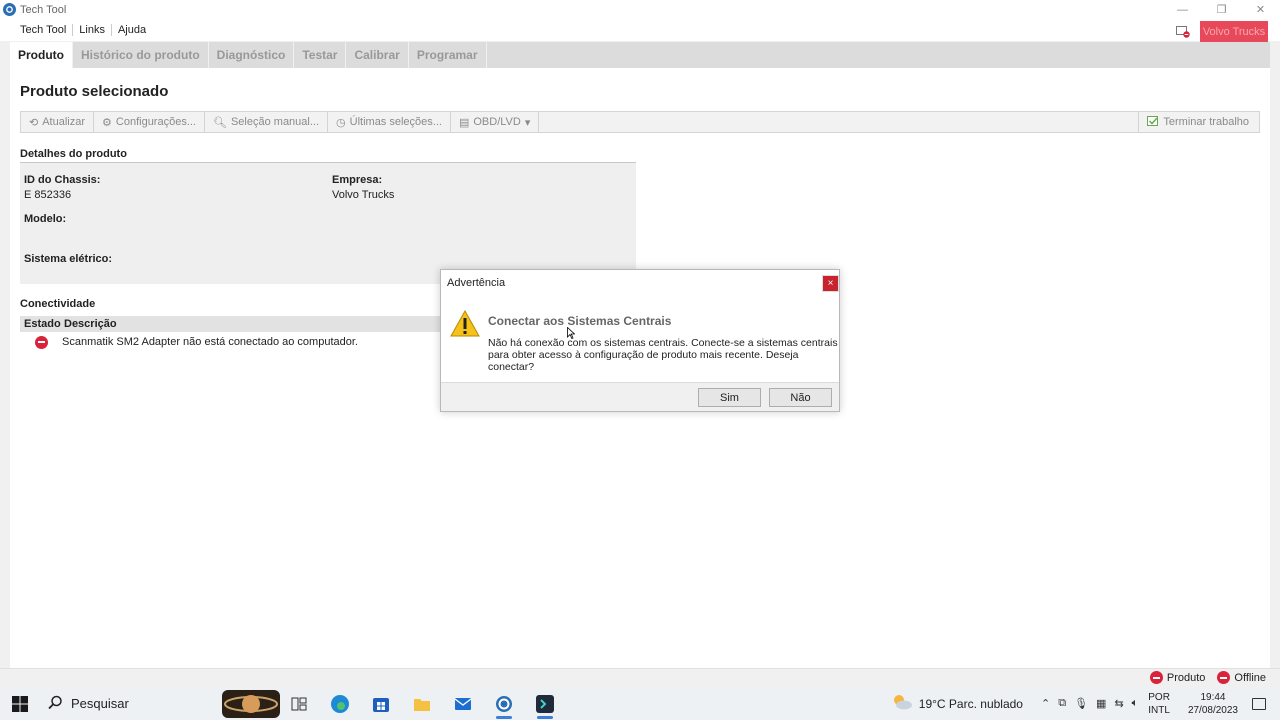 The width and height of the screenshot is (1280, 720). I want to click on terminal-app-icon, so click(544, 703).